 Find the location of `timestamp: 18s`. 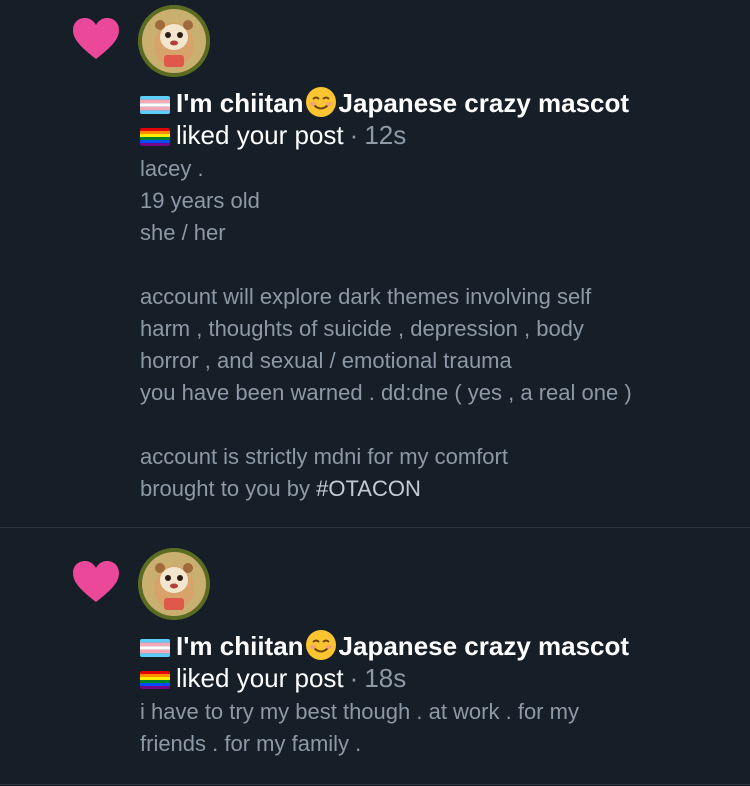

timestamp: 18s is located at coordinates (385, 678).